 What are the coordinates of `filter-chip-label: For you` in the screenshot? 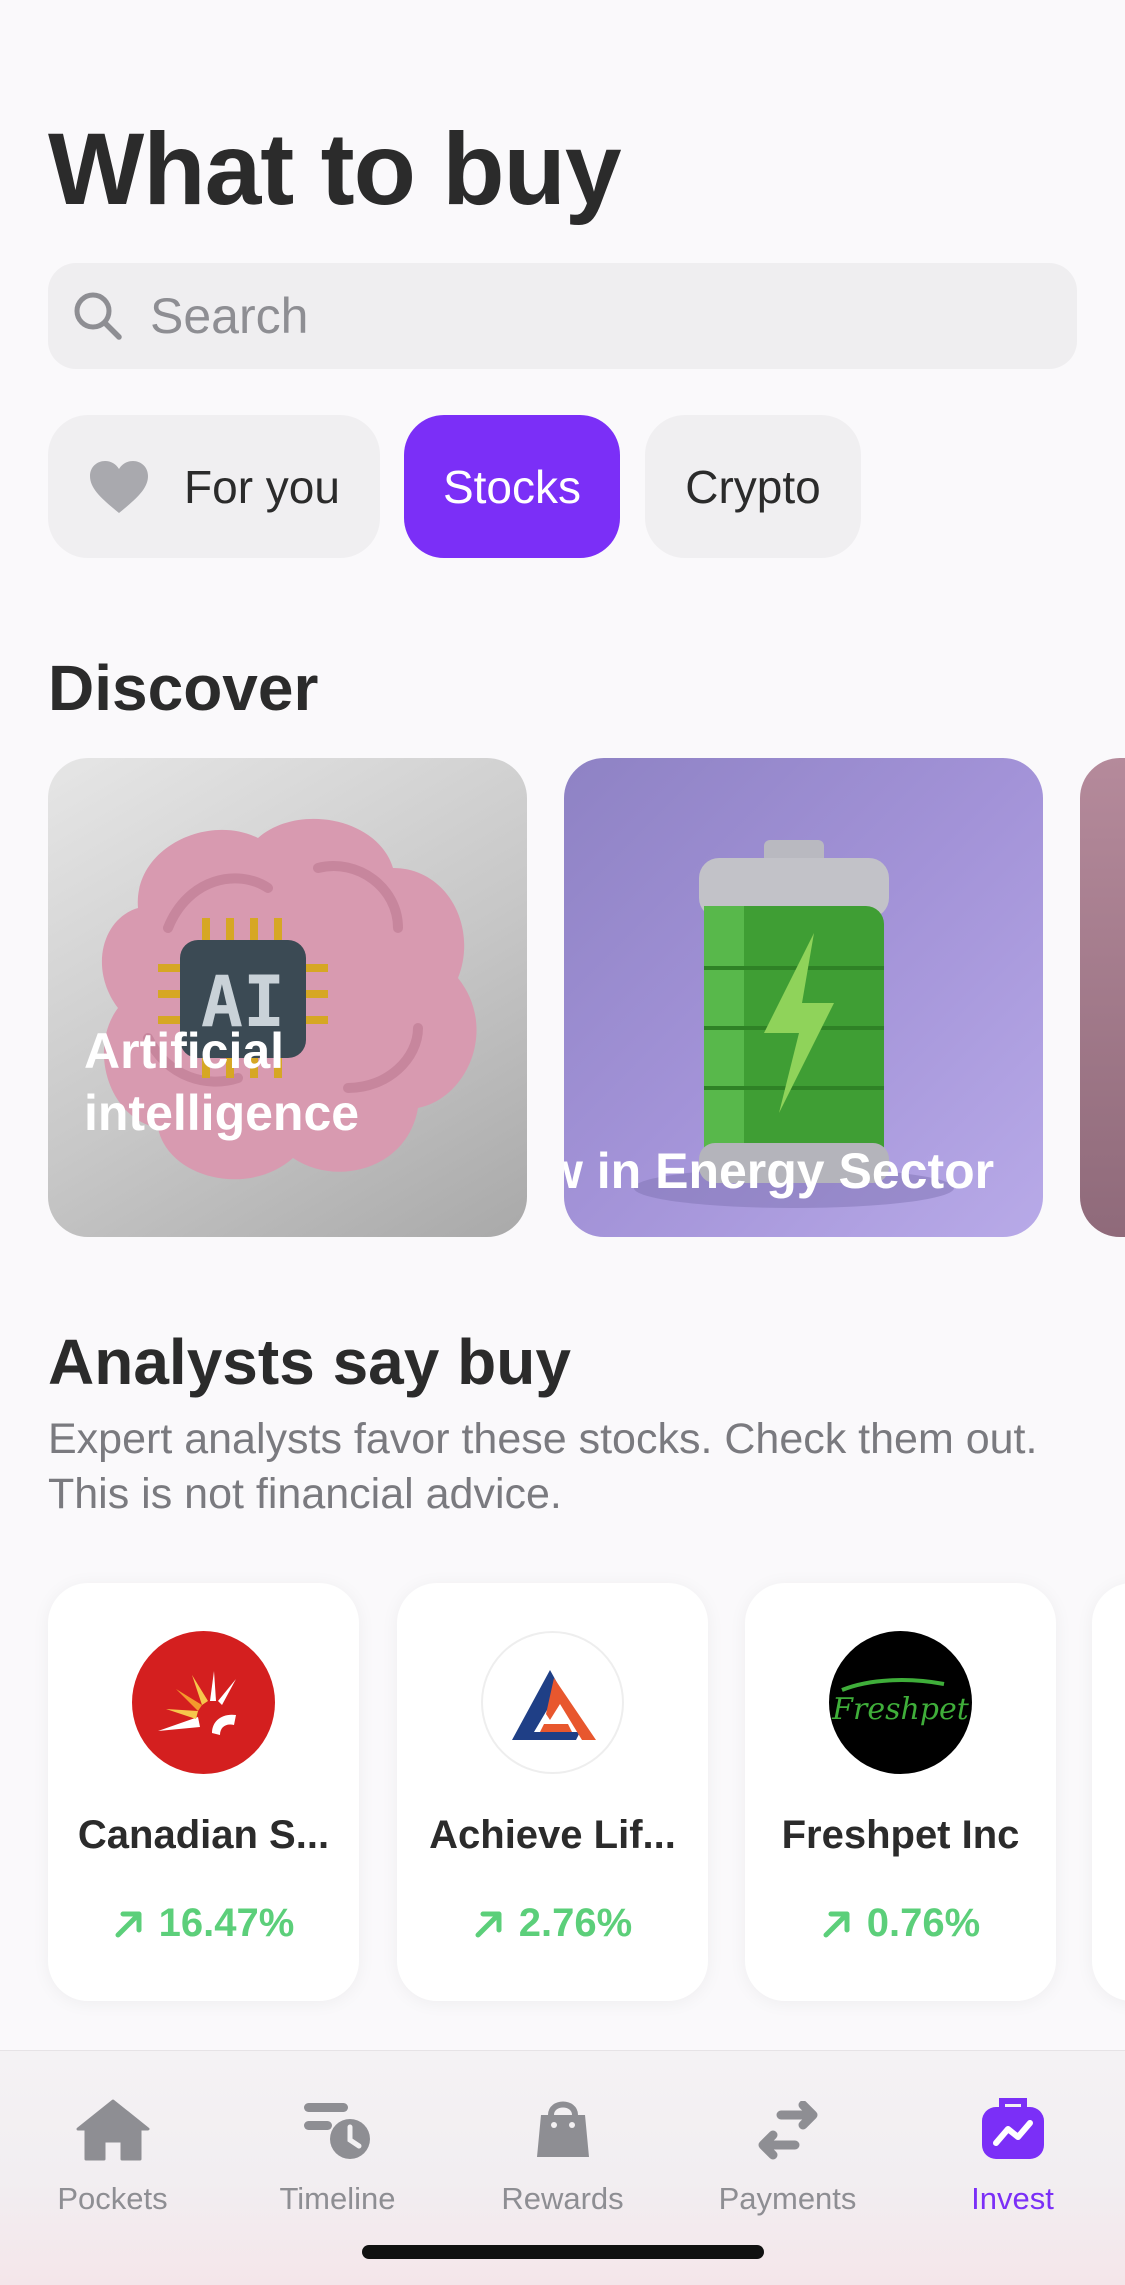 It's located at (262, 486).